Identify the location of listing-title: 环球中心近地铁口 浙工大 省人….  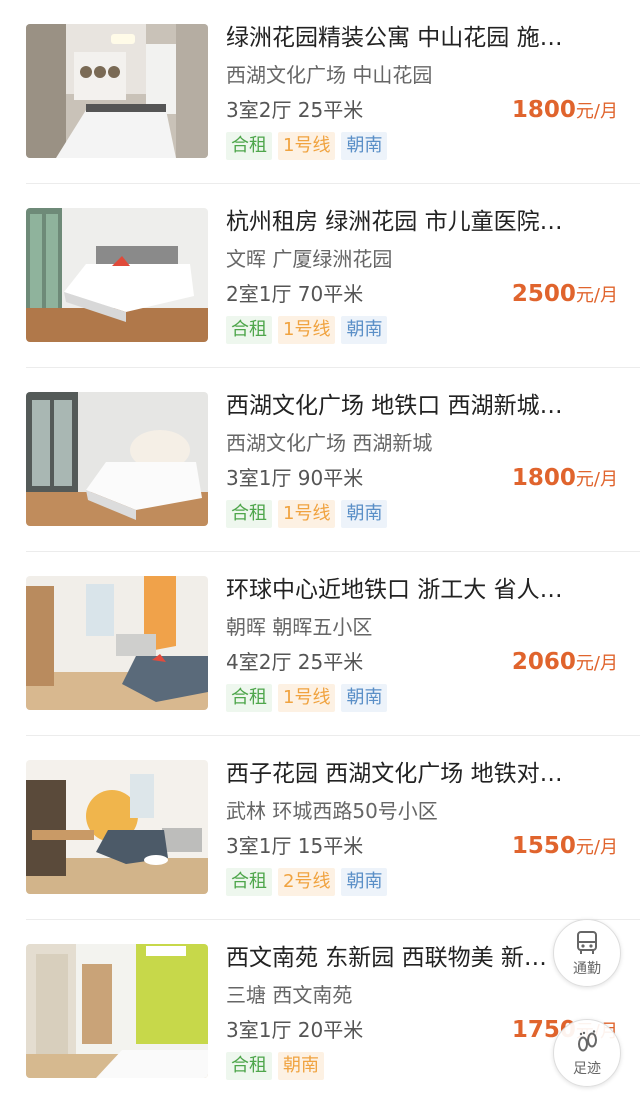
(421, 590).